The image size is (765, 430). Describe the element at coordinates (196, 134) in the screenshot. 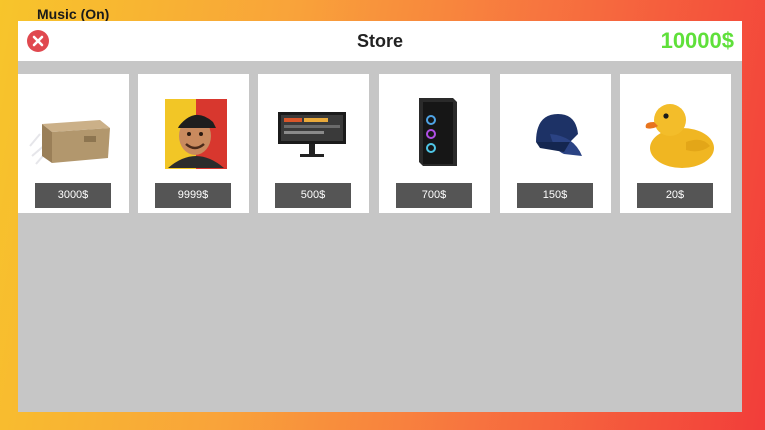

I see `youtuber-portrait-icon` at that location.